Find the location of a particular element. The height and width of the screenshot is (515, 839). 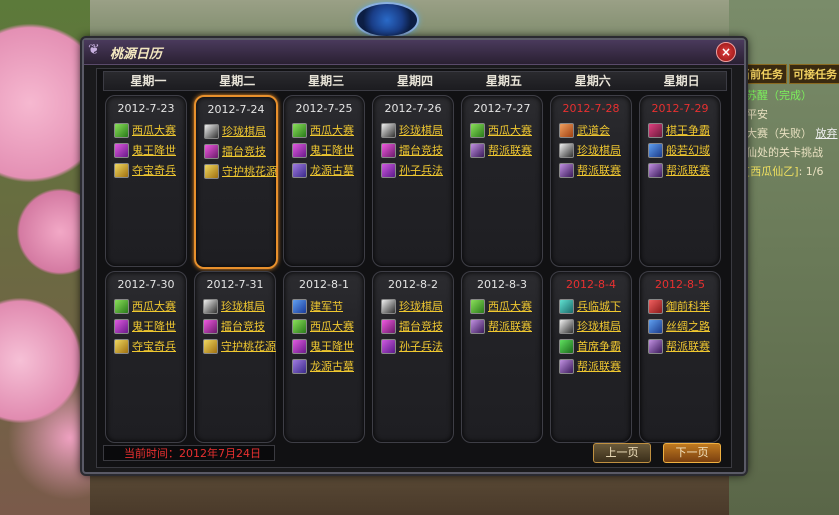

calendar-day-cell: 2012-7-30 西瓜大赛 鬼王降世 夺宝奇兵 is located at coordinates (146, 357).